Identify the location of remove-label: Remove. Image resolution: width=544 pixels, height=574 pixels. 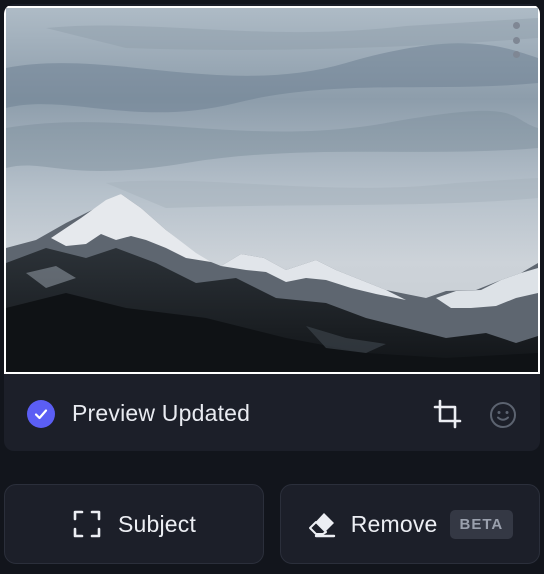
(394, 523).